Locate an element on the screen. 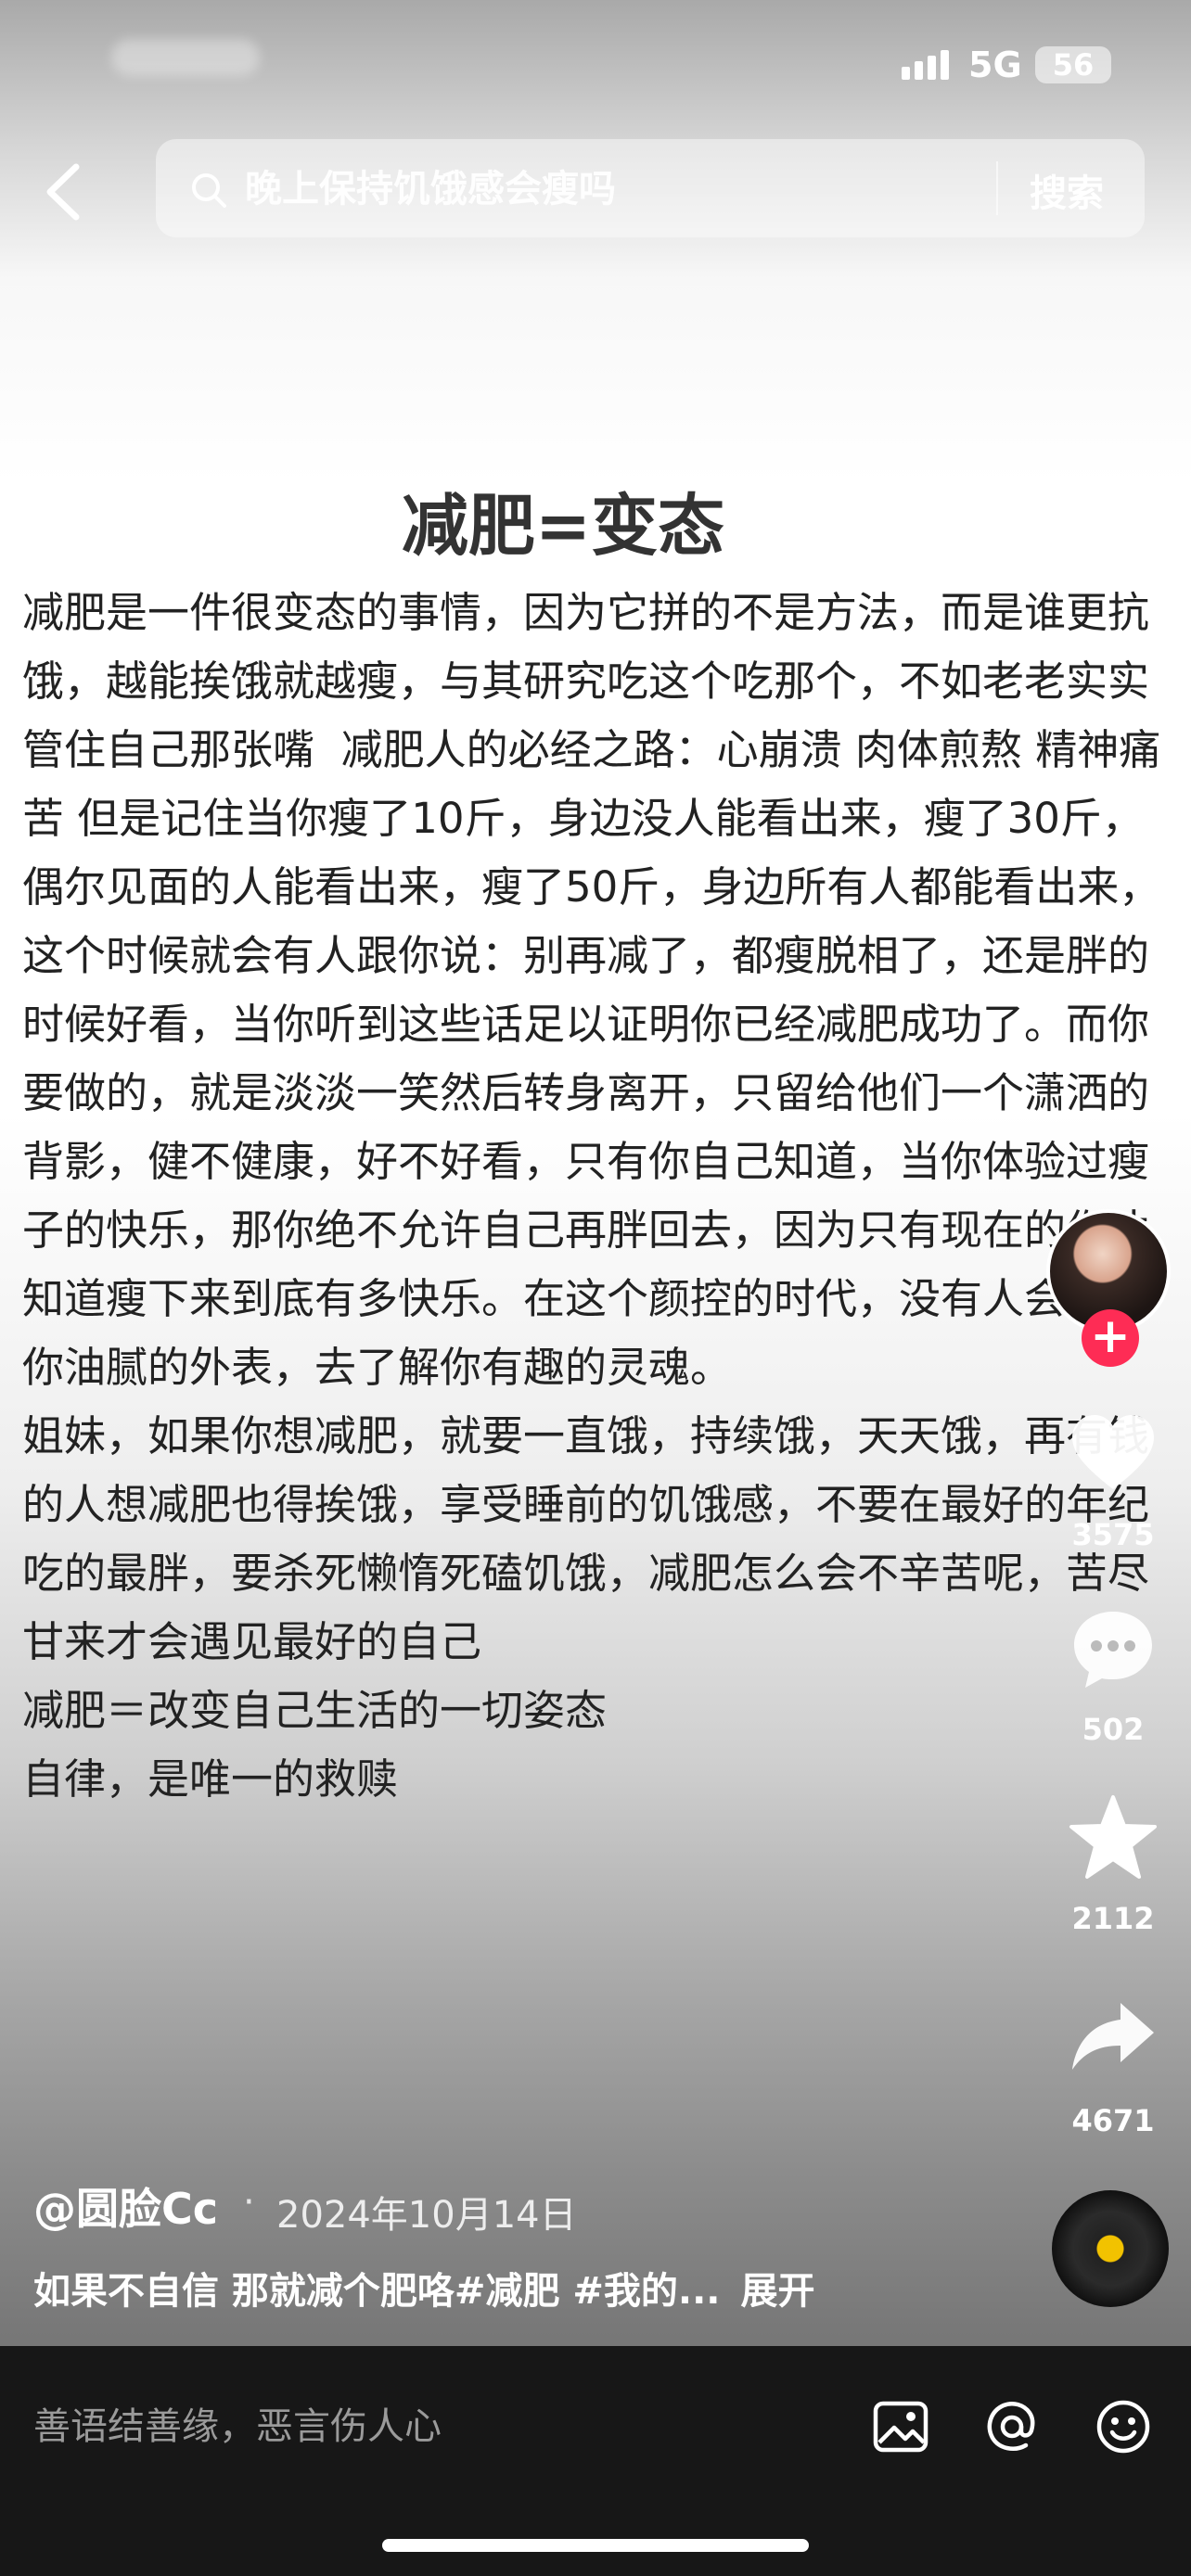  expand-button: 展开 is located at coordinates (777, 2291).